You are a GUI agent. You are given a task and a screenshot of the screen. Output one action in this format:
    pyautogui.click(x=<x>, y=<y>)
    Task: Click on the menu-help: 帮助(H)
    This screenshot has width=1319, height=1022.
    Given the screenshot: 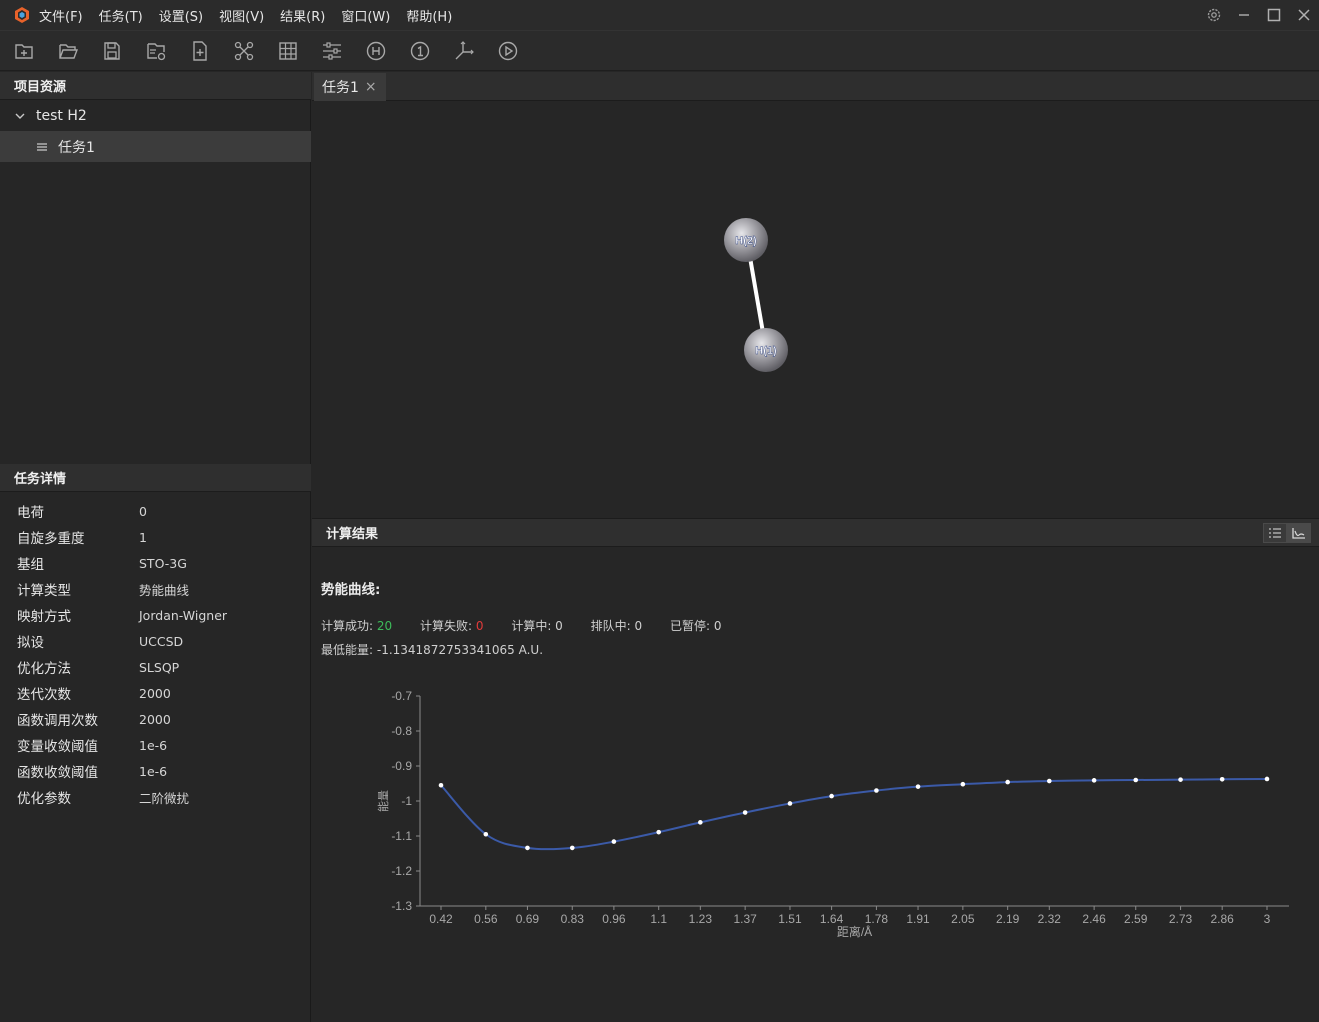 What is the action you would take?
    pyautogui.click(x=429, y=15)
    